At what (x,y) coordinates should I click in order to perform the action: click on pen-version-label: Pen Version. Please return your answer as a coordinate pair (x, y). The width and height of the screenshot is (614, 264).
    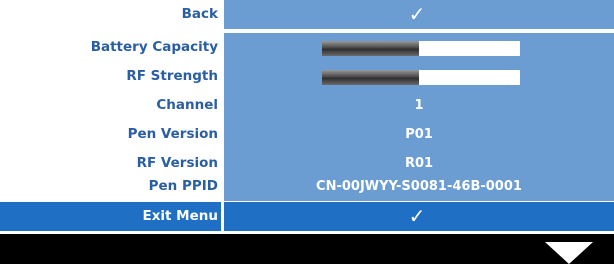
    Looking at the image, I should click on (172, 134).